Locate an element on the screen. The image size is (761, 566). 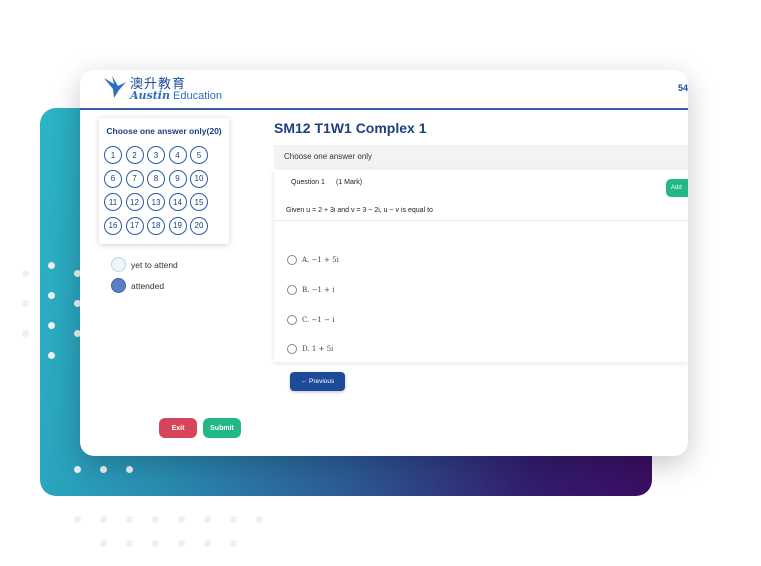
legend-yet-label: yet to attend is located at coordinates (154, 264).